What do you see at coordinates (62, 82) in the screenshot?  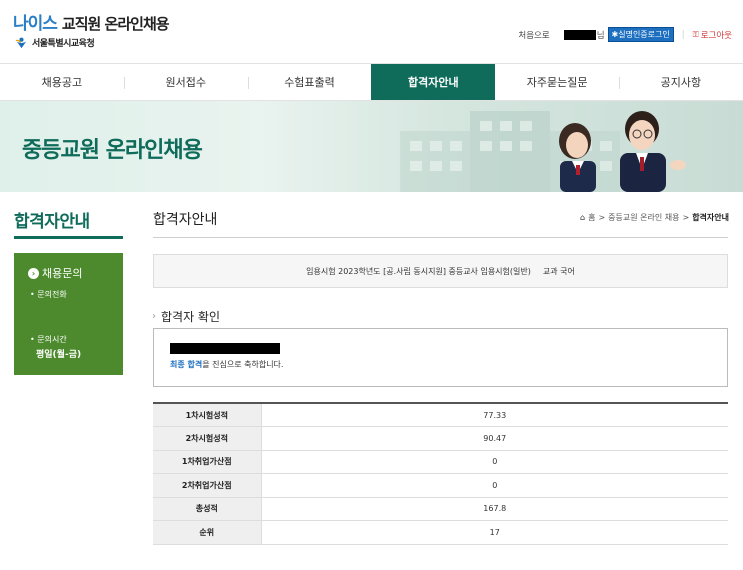 I see `nav-recruit-notice: 채용공고` at bounding box center [62, 82].